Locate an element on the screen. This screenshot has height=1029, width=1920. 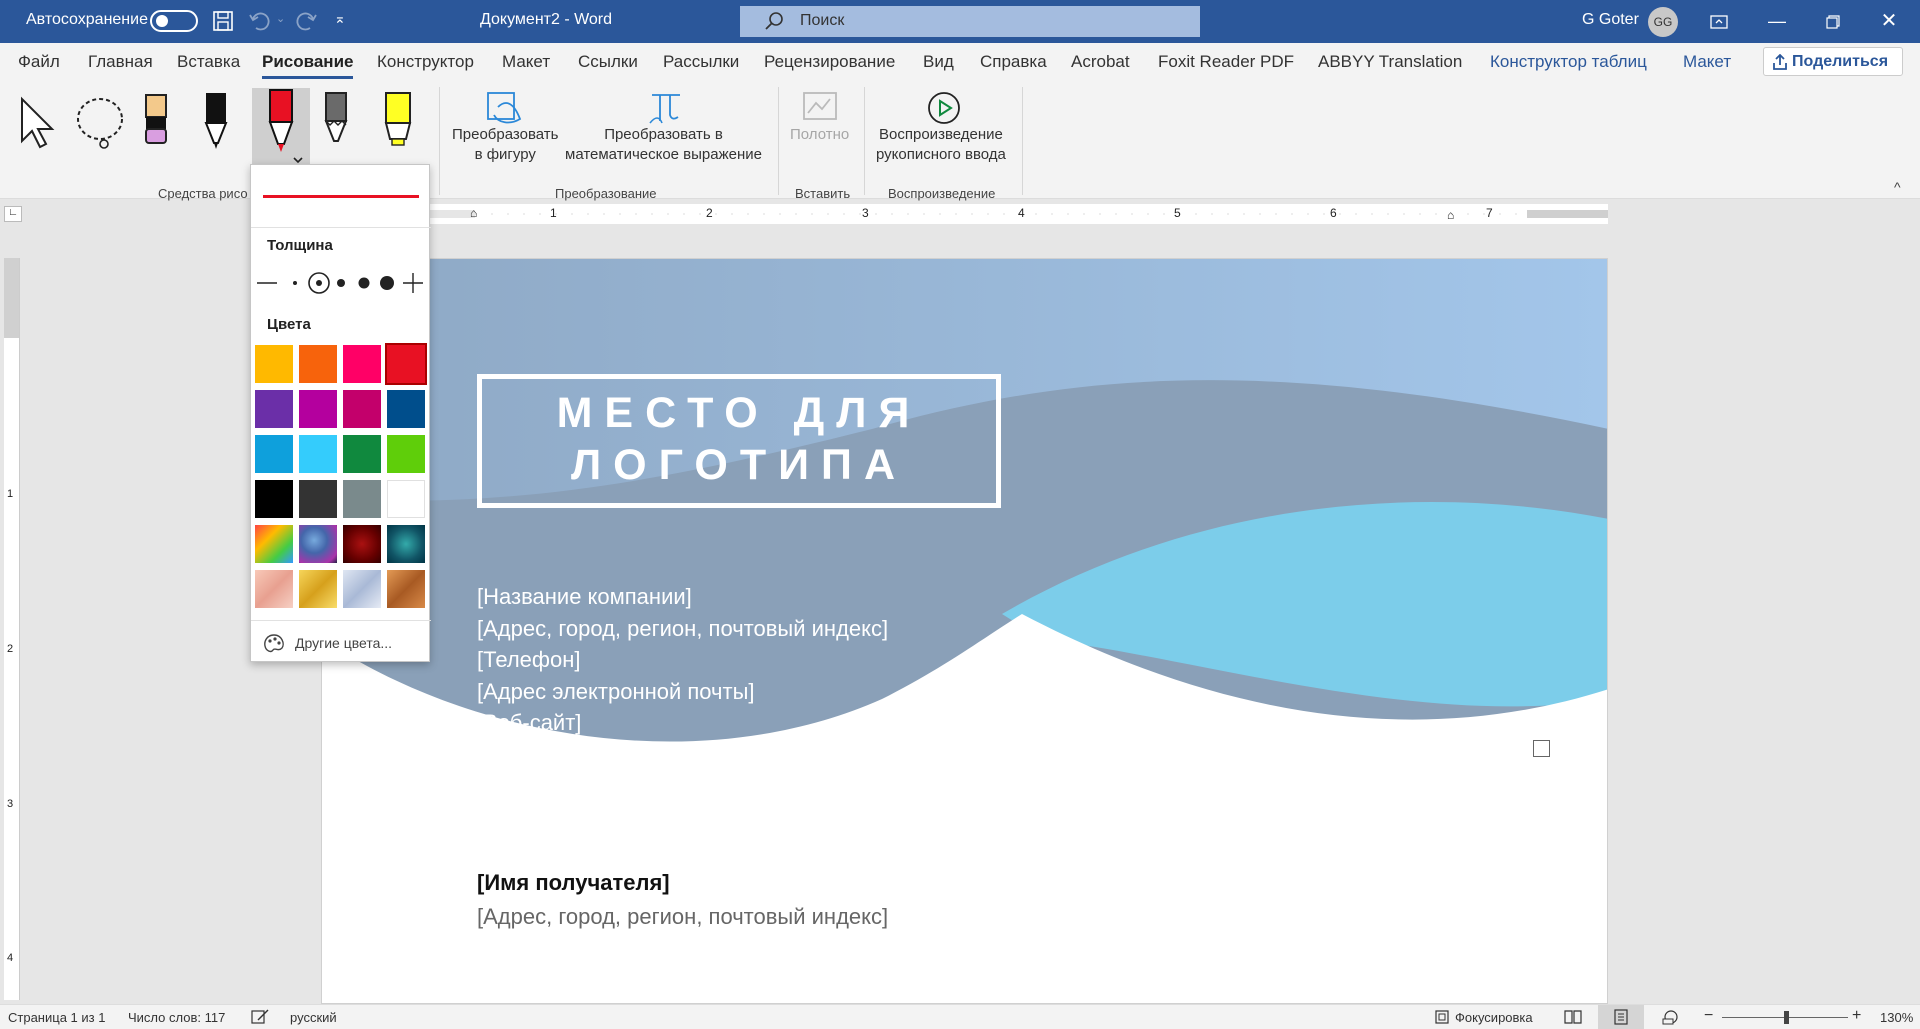
redo-icon is located at coordinates (306, 23).